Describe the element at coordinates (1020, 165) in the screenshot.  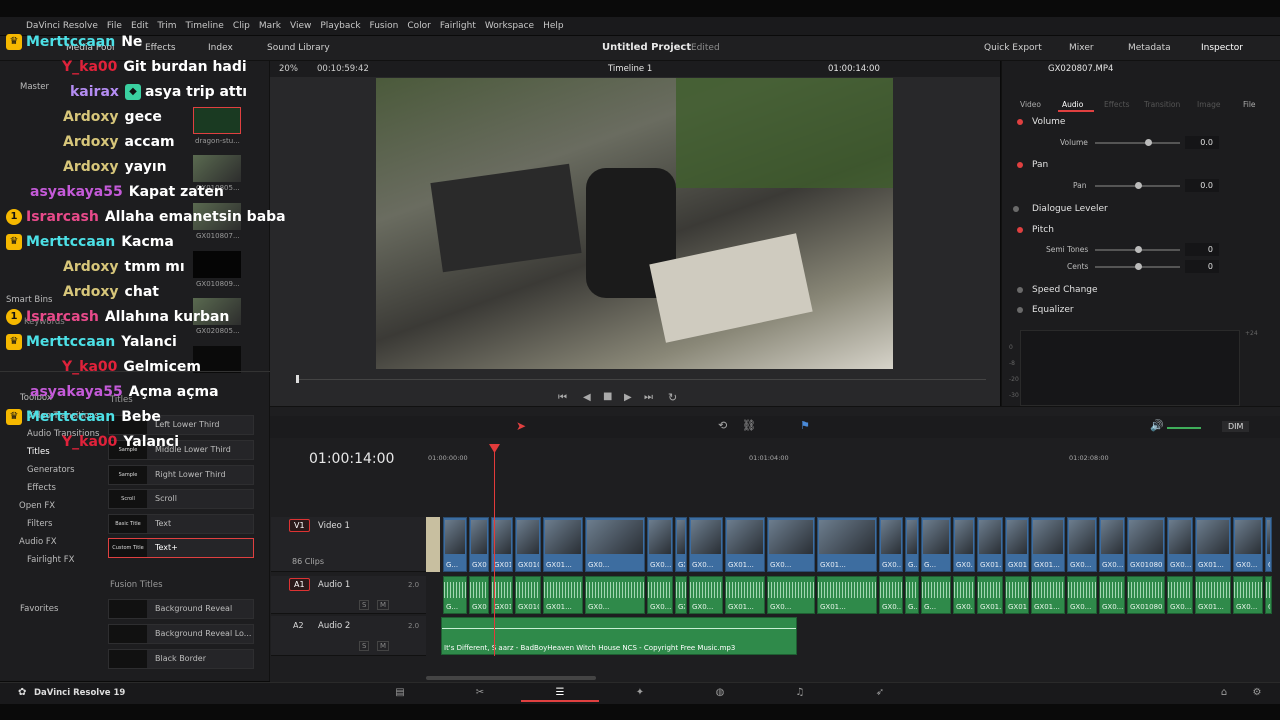
I see `pan-enable-dot` at that location.